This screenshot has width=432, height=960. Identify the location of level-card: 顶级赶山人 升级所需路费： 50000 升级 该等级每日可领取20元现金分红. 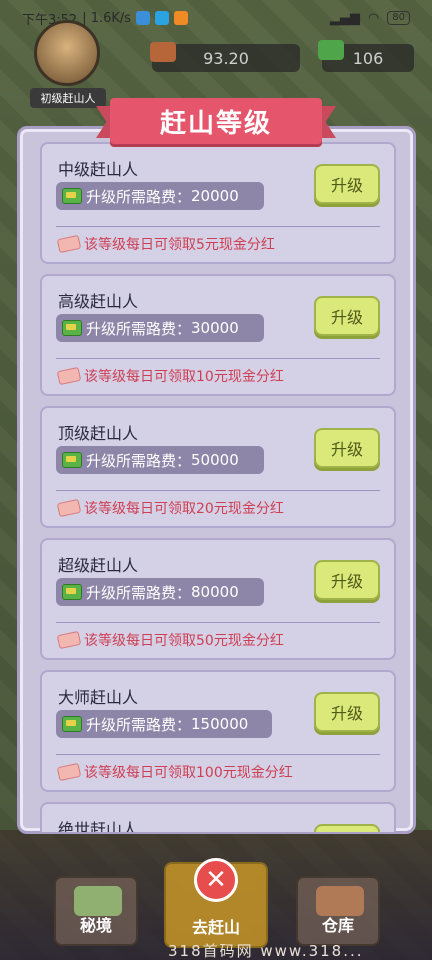
(218, 467).